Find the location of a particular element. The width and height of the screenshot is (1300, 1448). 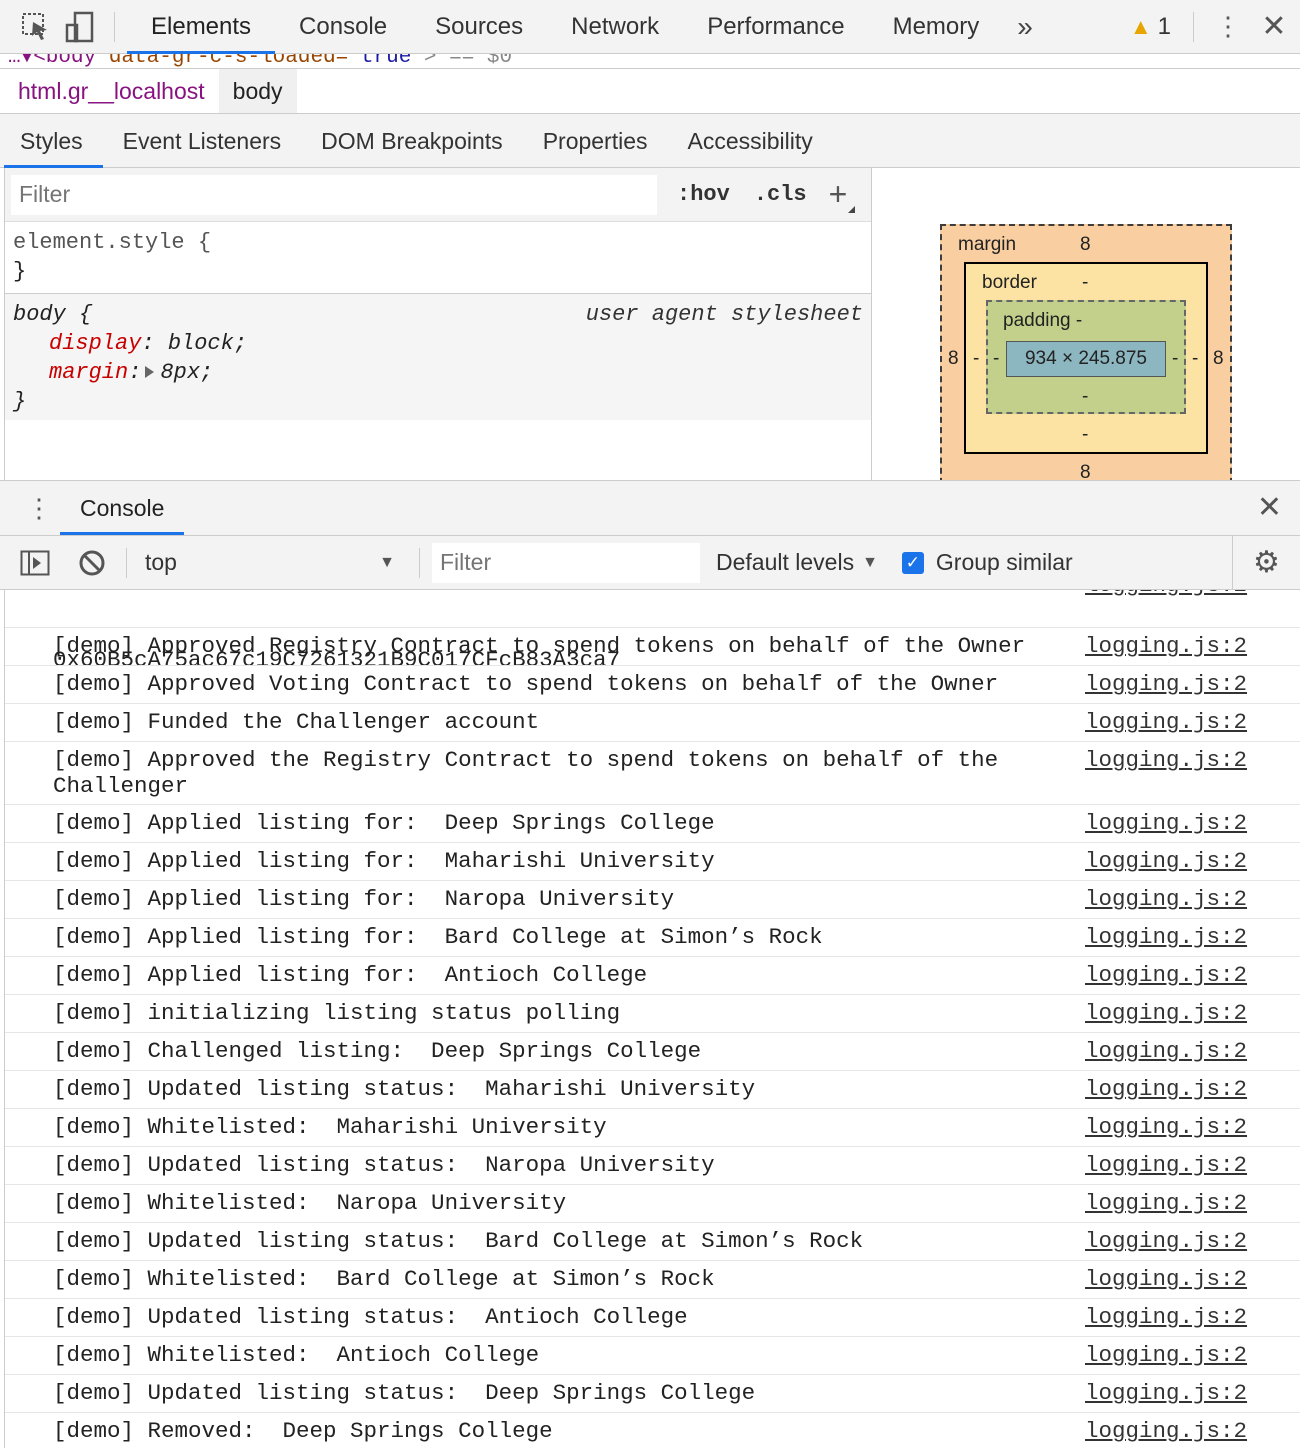

drawer-menu-icon: ⋮ is located at coordinates (39, 508).